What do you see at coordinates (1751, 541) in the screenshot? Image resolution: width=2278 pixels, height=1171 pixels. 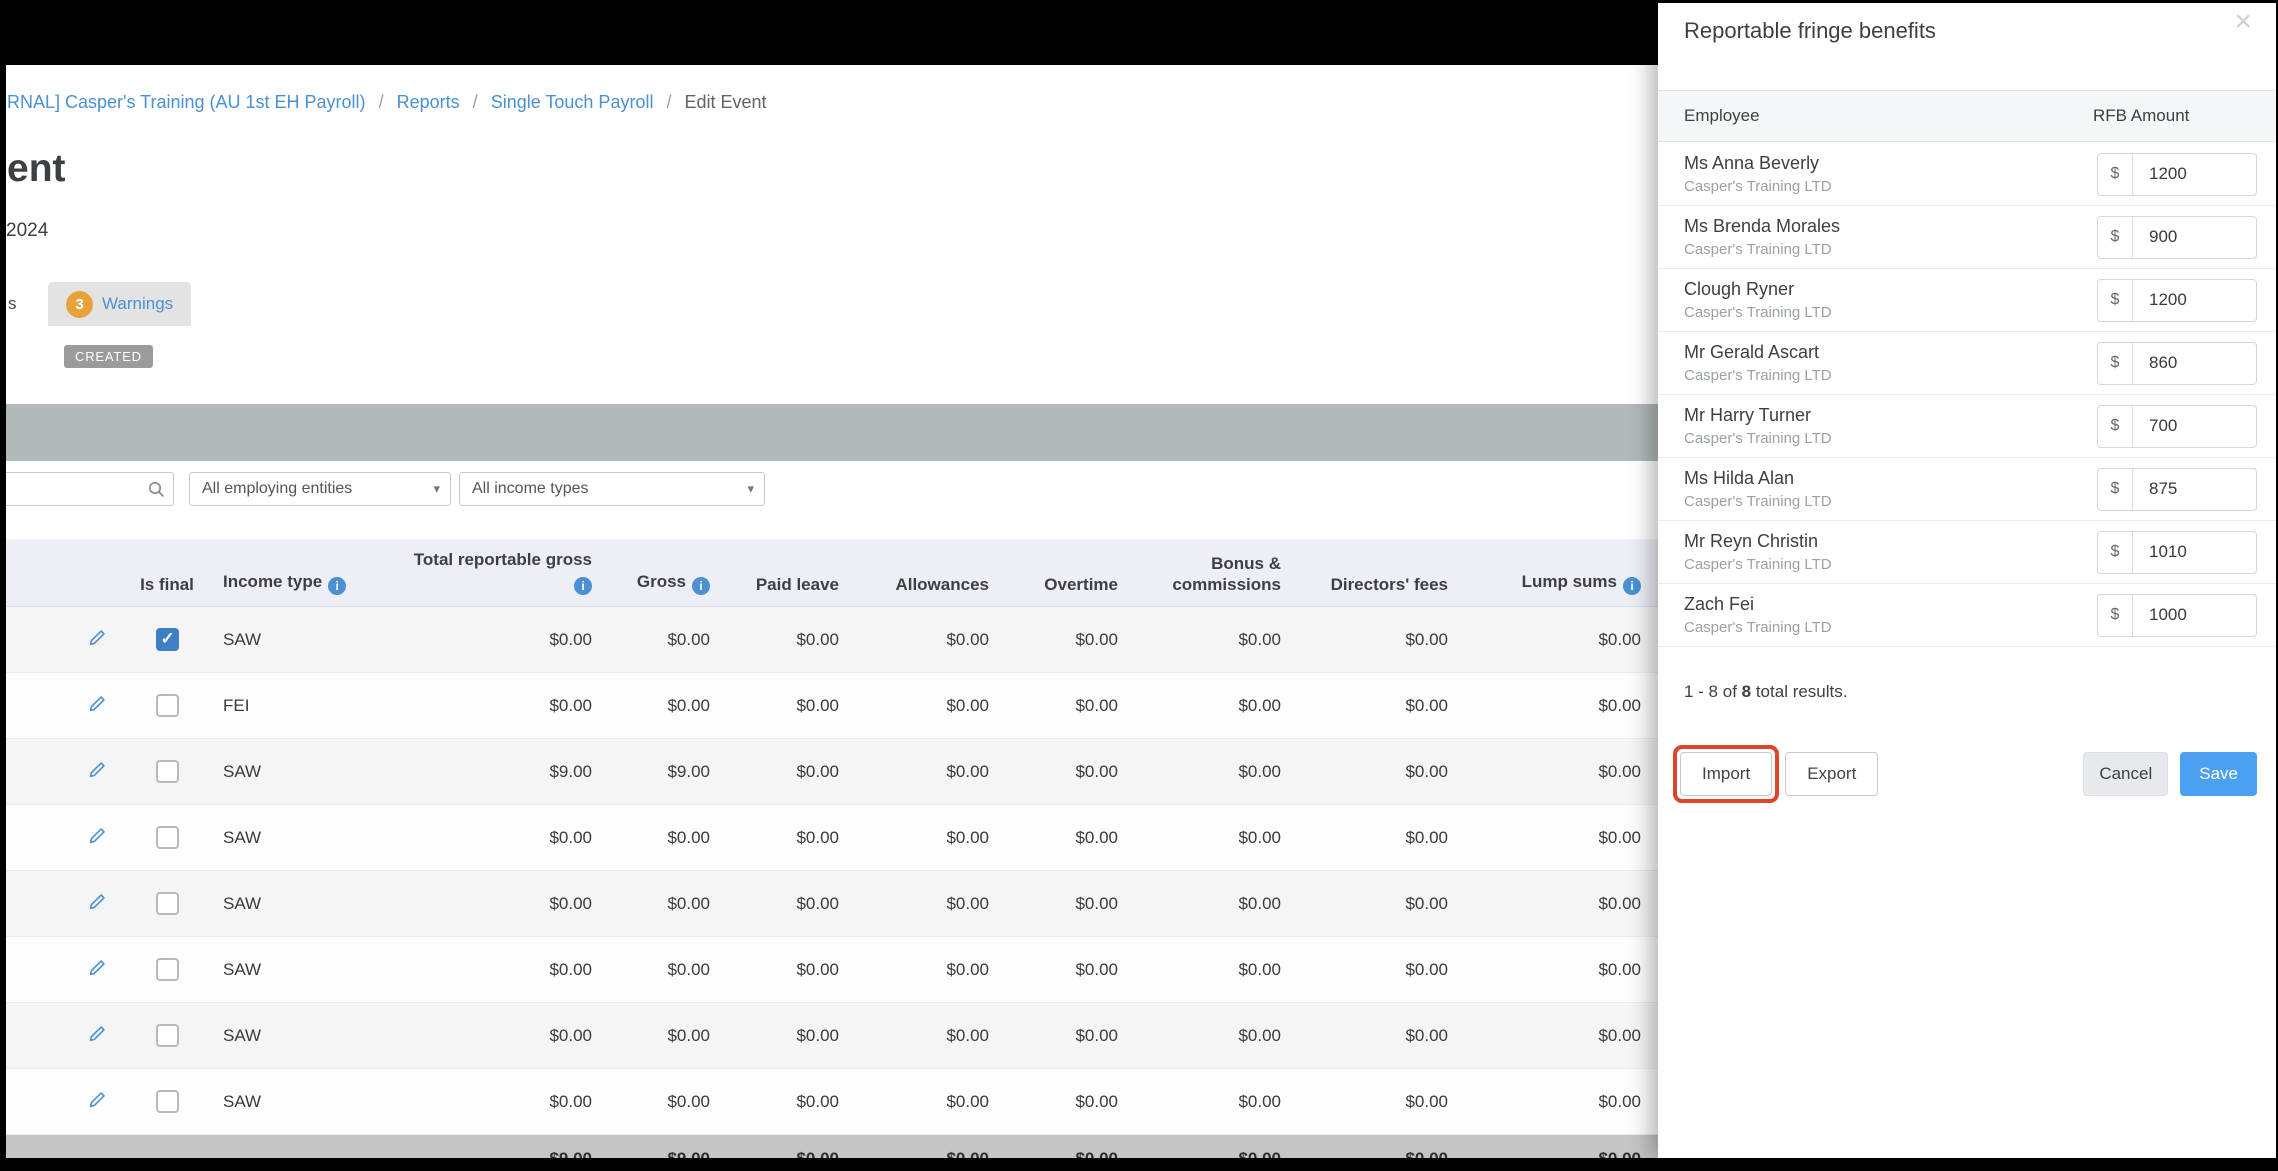 I see `employee-name: Mr Reyn Christin` at bounding box center [1751, 541].